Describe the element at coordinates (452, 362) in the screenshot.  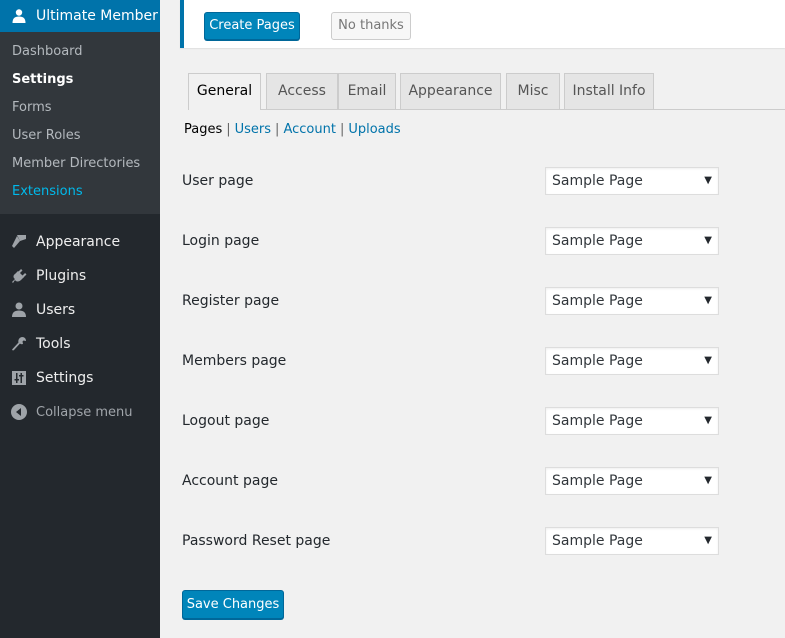
I see `setting-row-members-page: Members page Sample Page ▼` at that location.